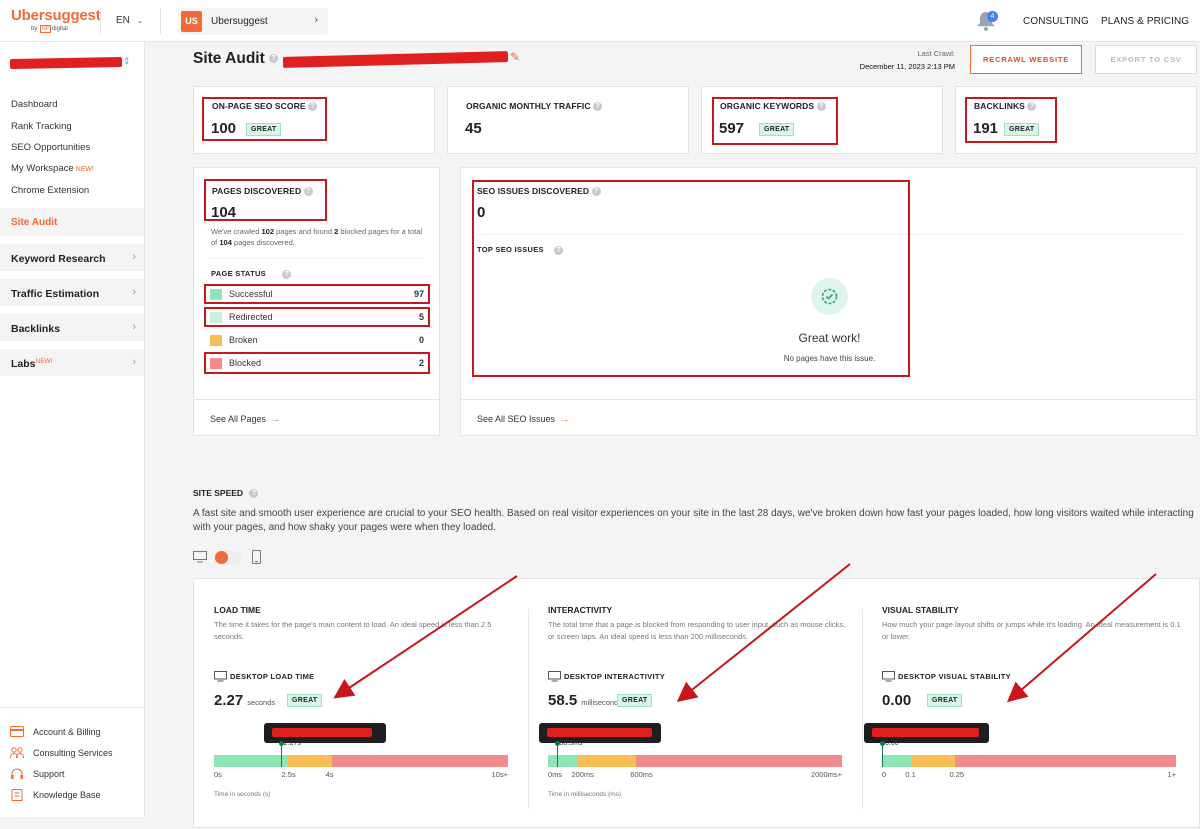  I want to click on sidebar-footer-support: Support, so click(37, 774).